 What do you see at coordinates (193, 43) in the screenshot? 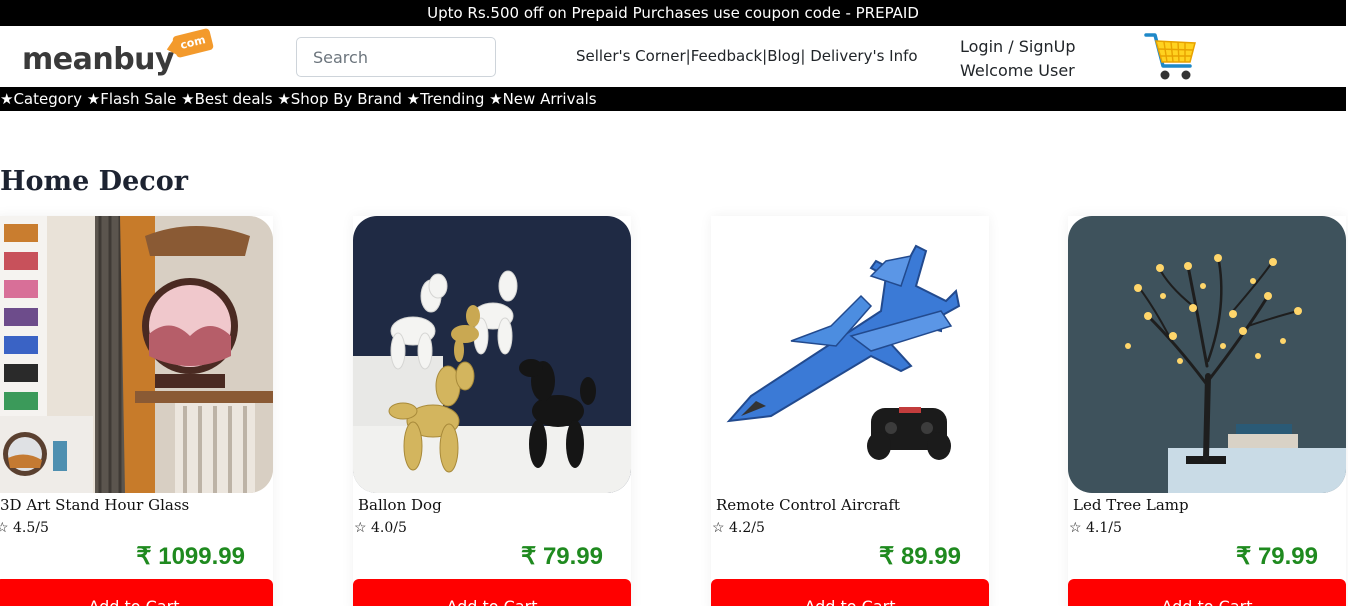
I see `logo-tag: com` at bounding box center [193, 43].